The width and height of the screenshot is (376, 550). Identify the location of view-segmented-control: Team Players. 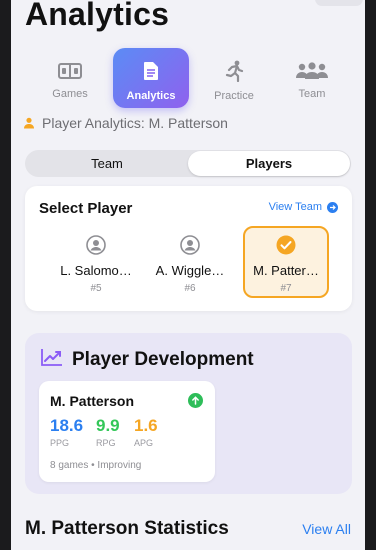
(188, 163).